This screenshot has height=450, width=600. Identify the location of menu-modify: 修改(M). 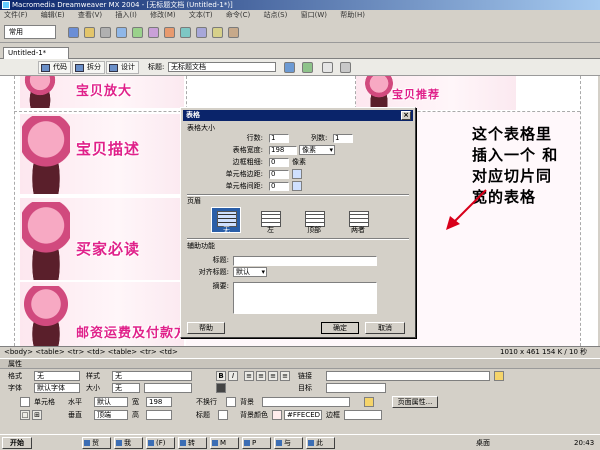
(163, 15).